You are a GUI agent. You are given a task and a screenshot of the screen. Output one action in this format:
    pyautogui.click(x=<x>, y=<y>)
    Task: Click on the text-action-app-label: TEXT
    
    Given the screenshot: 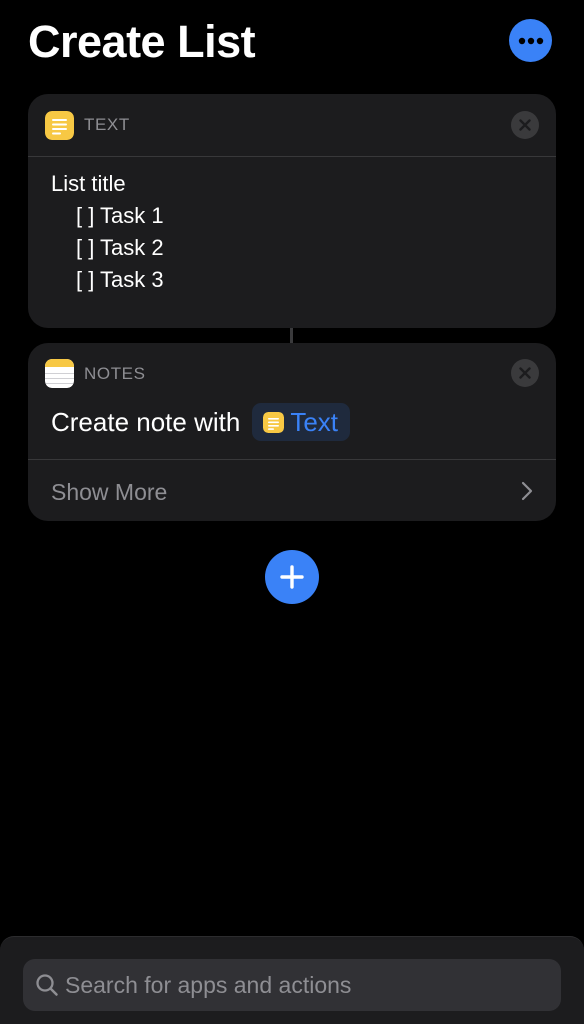 What is the action you would take?
    pyautogui.click(x=107, y=124)
    